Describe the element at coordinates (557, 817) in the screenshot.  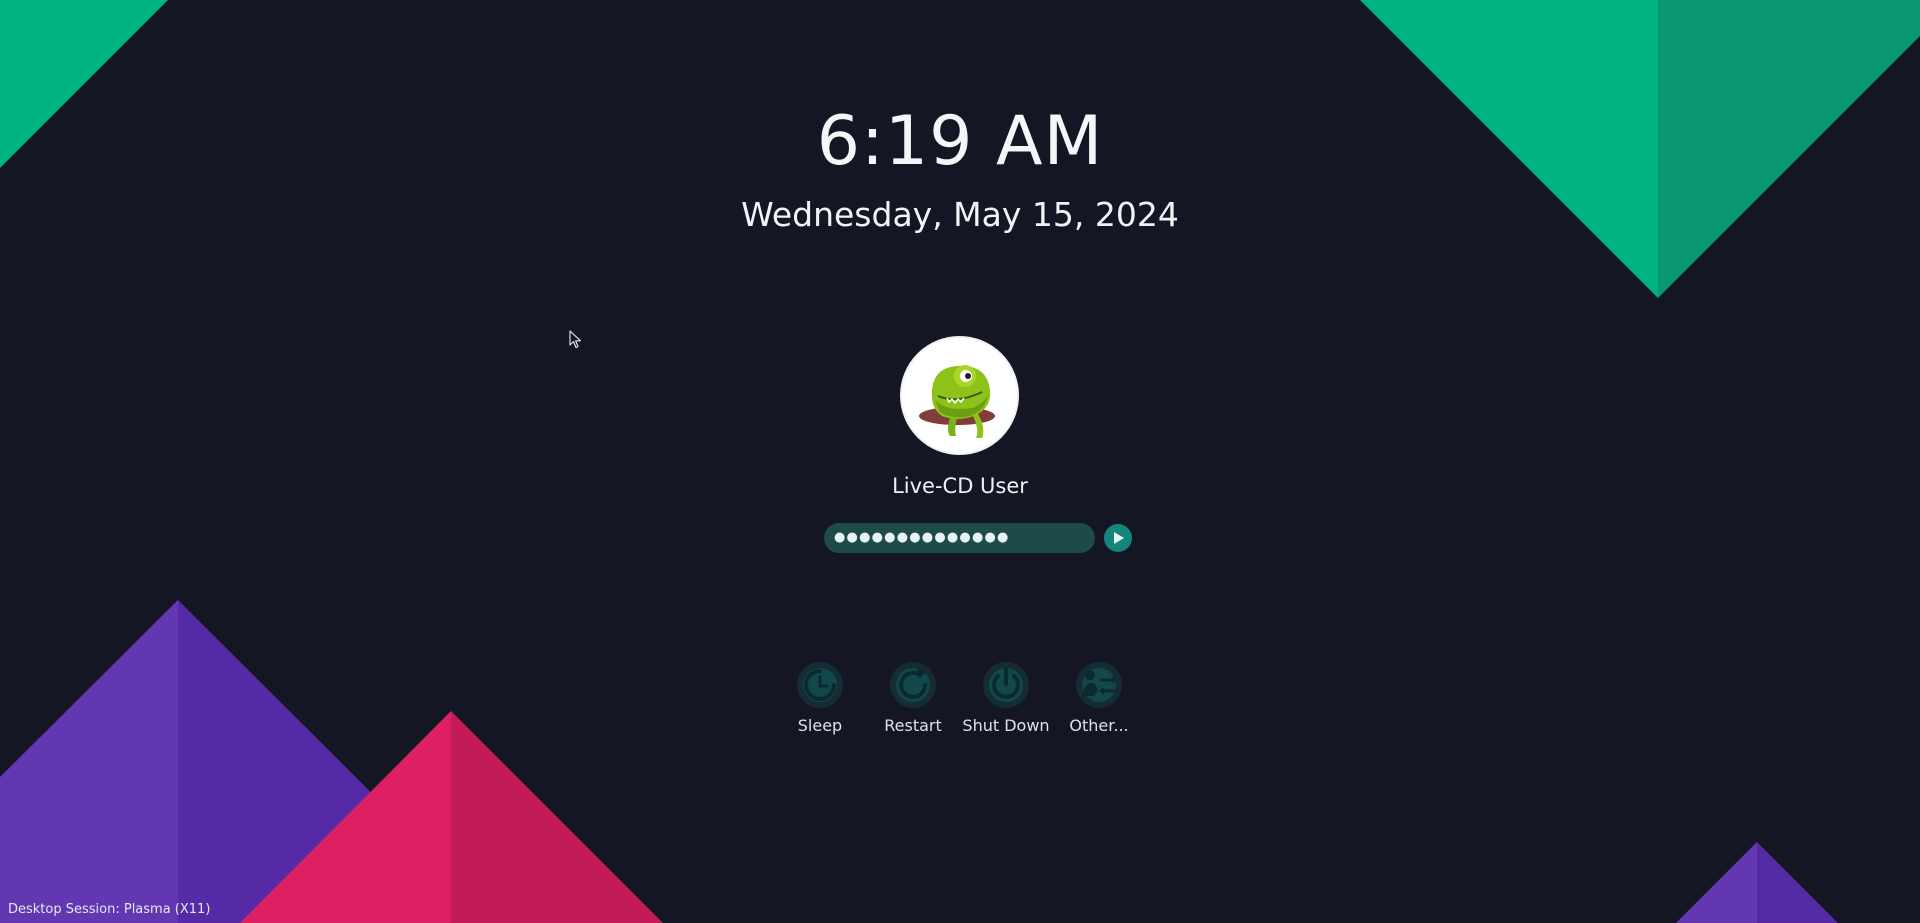
I see `bg-pink-mountain-right` at that location.